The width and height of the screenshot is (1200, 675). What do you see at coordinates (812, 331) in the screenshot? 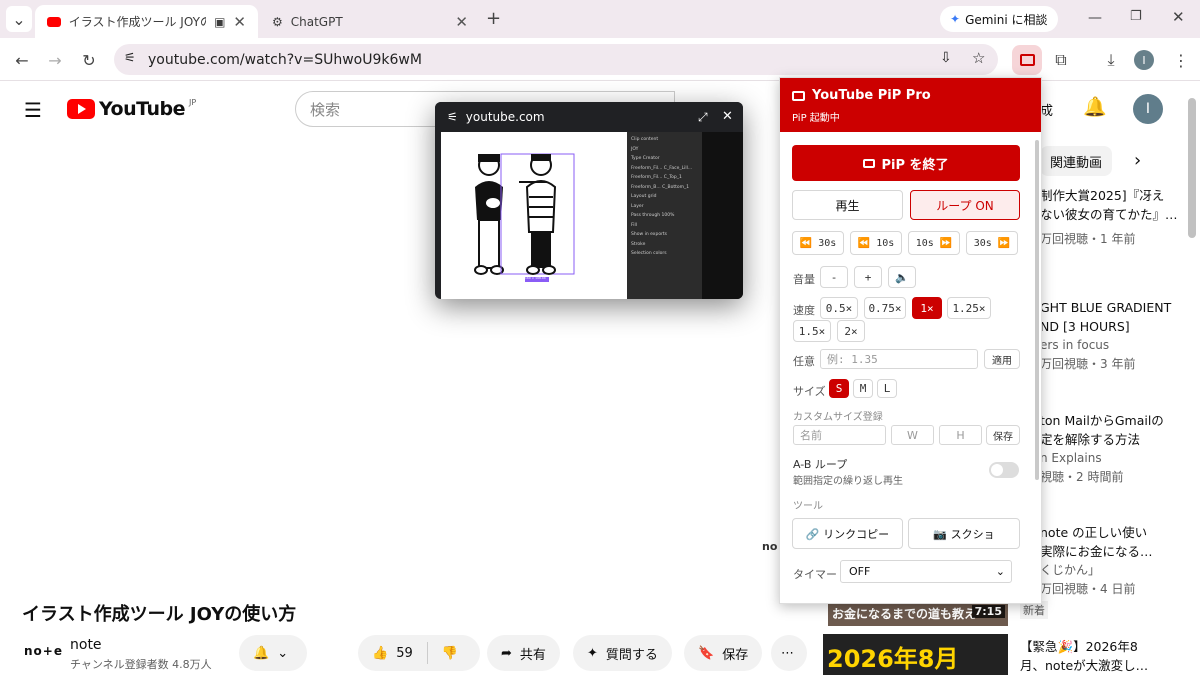
I see `speed-option: 1.5×` at bounding box center [812, 331].